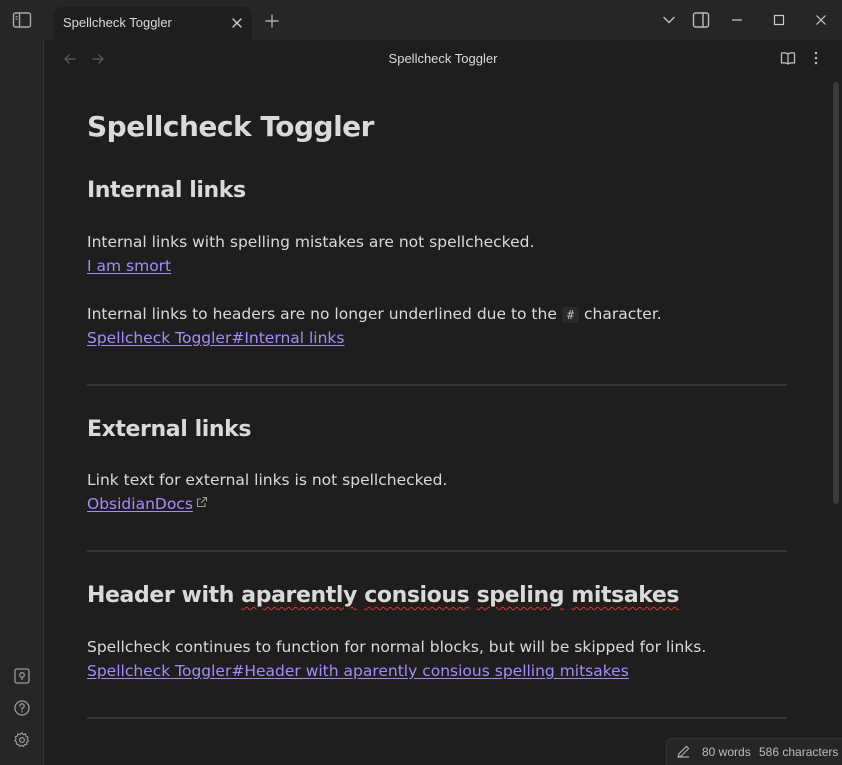 The height and width of the screenshot is (765, 842). I want to click on external-link: ObsidianDocs, so click(147, 504).